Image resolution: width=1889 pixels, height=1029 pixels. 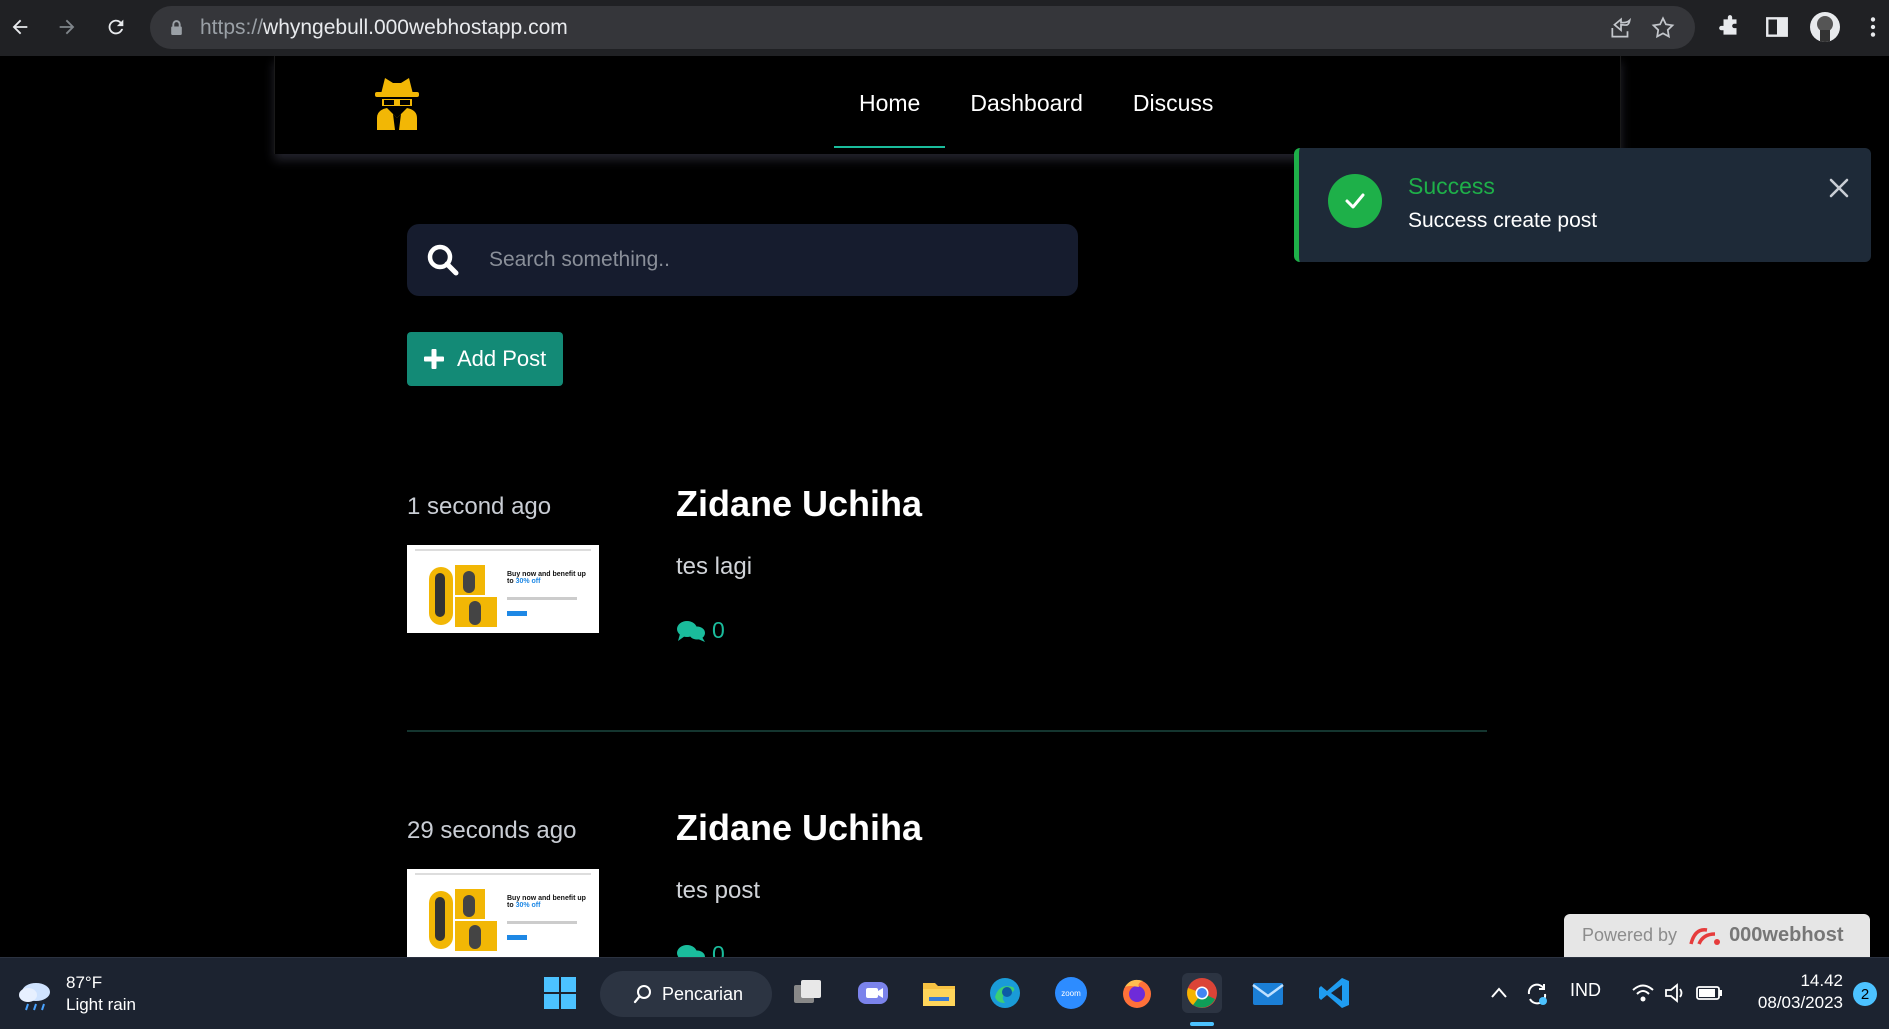 What do you see at coordinates (1451, 186) in the screenshot?
I see `toast-title: Success` at bounding box center [1451, 186].